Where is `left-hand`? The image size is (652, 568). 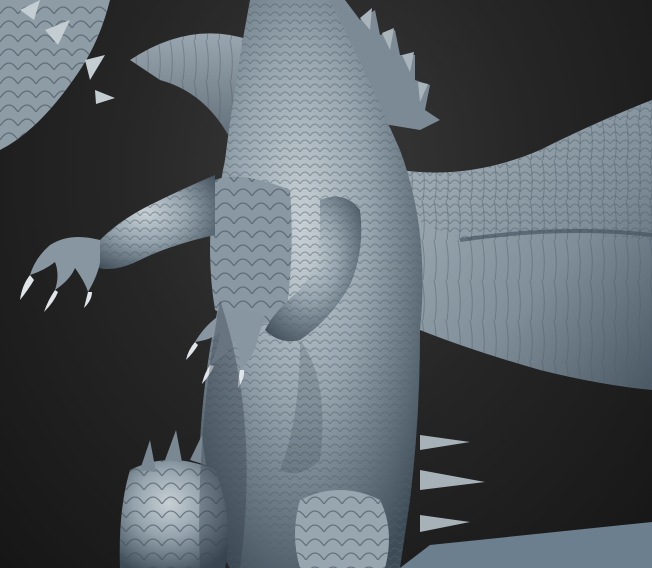
left-hand is located at coordinates (65, 264).